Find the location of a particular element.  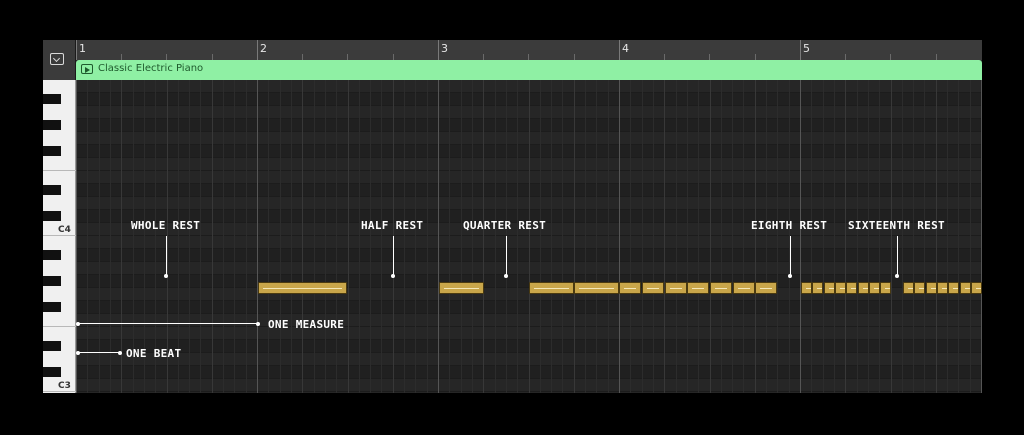

white-key-divider is located at coordinates (59, 235).